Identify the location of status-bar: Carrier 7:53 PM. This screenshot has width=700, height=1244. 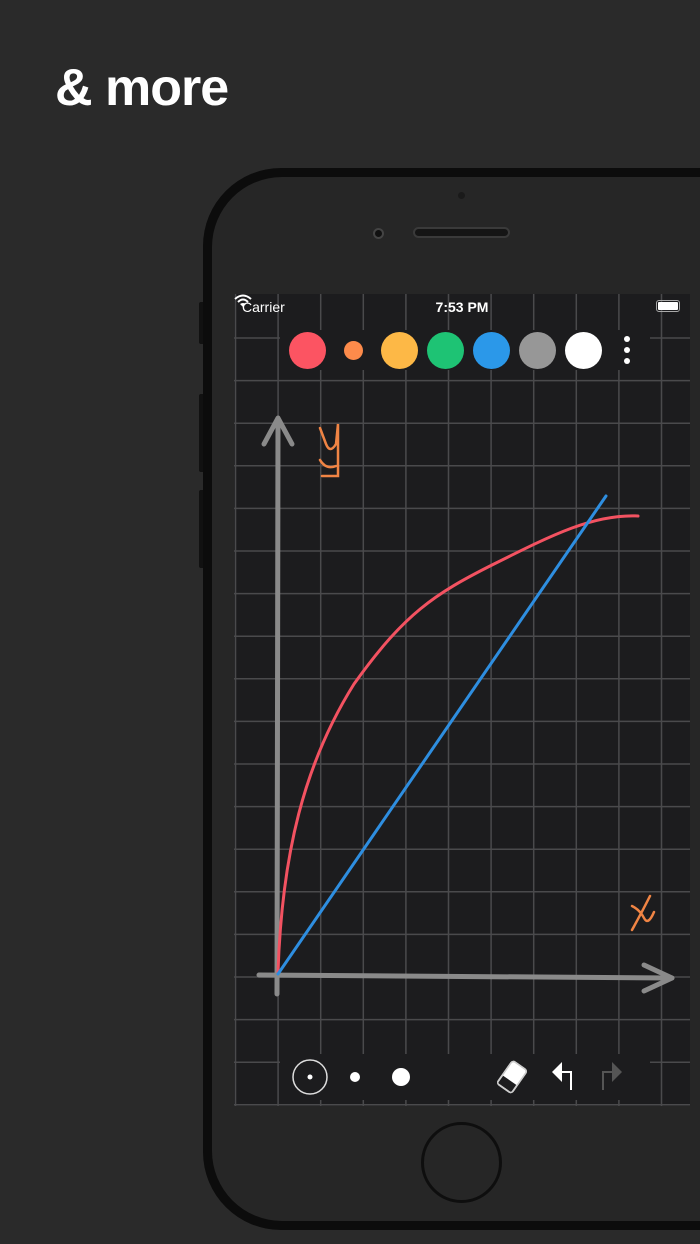
(462, 307).